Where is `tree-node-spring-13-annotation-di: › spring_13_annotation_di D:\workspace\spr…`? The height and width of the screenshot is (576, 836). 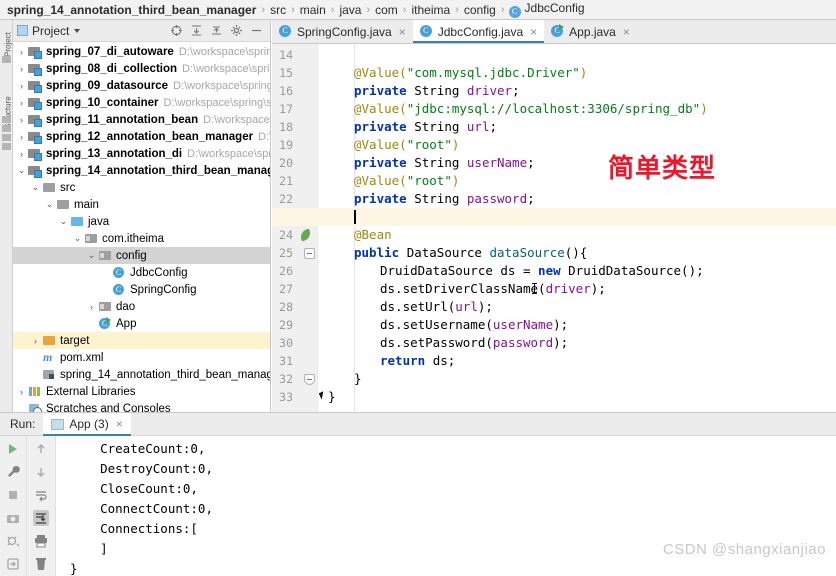
tree-node-spring-13-annotation-di: › spring_13_annotation_di D:\workspace\spr… is located at coordinates (141, 153).